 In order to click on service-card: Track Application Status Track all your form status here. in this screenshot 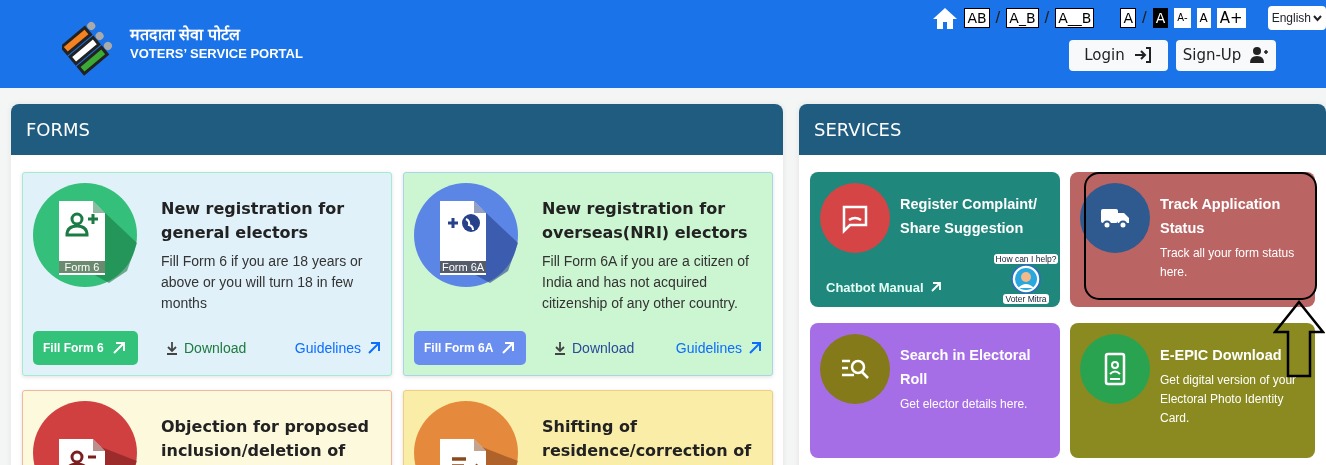, I will do `click(1192, 239)`.